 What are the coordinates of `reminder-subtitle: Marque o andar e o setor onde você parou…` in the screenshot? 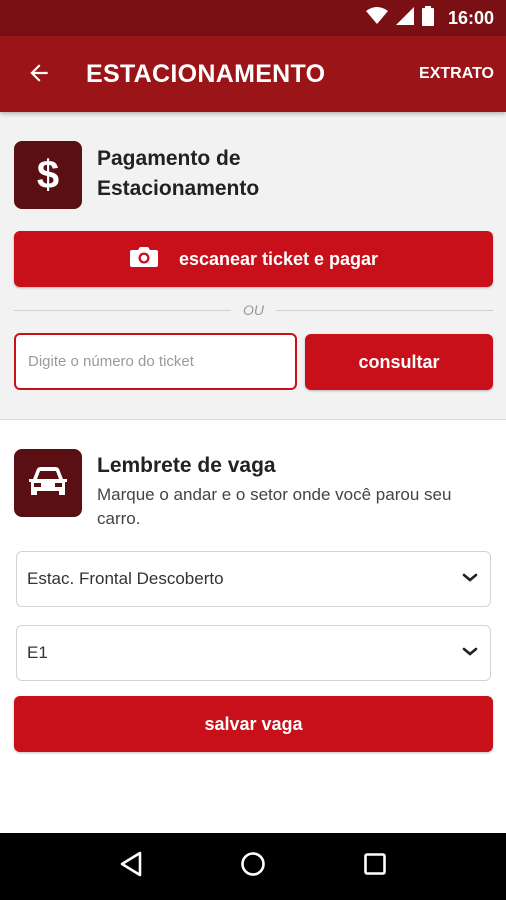 It's located at (274, 506).